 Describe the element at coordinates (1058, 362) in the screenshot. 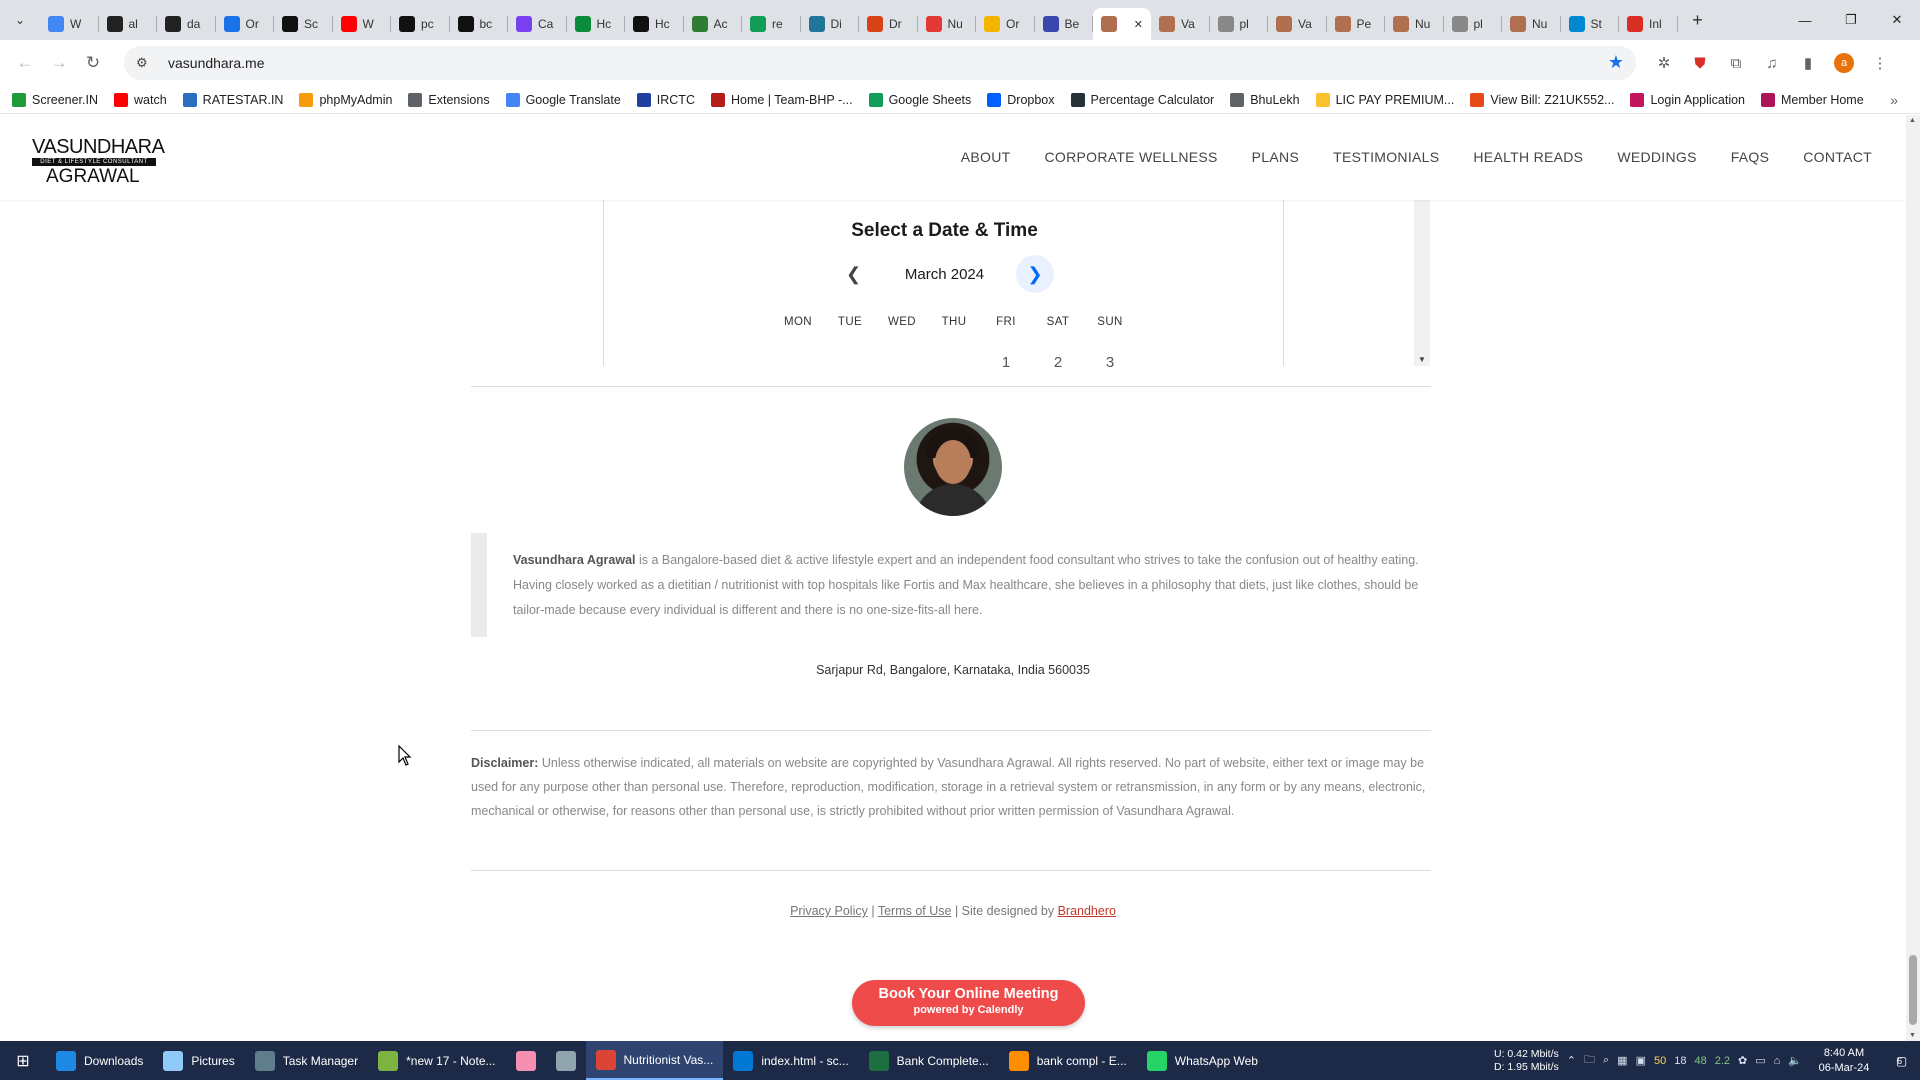

I see `calendar-date: 2` at that location.